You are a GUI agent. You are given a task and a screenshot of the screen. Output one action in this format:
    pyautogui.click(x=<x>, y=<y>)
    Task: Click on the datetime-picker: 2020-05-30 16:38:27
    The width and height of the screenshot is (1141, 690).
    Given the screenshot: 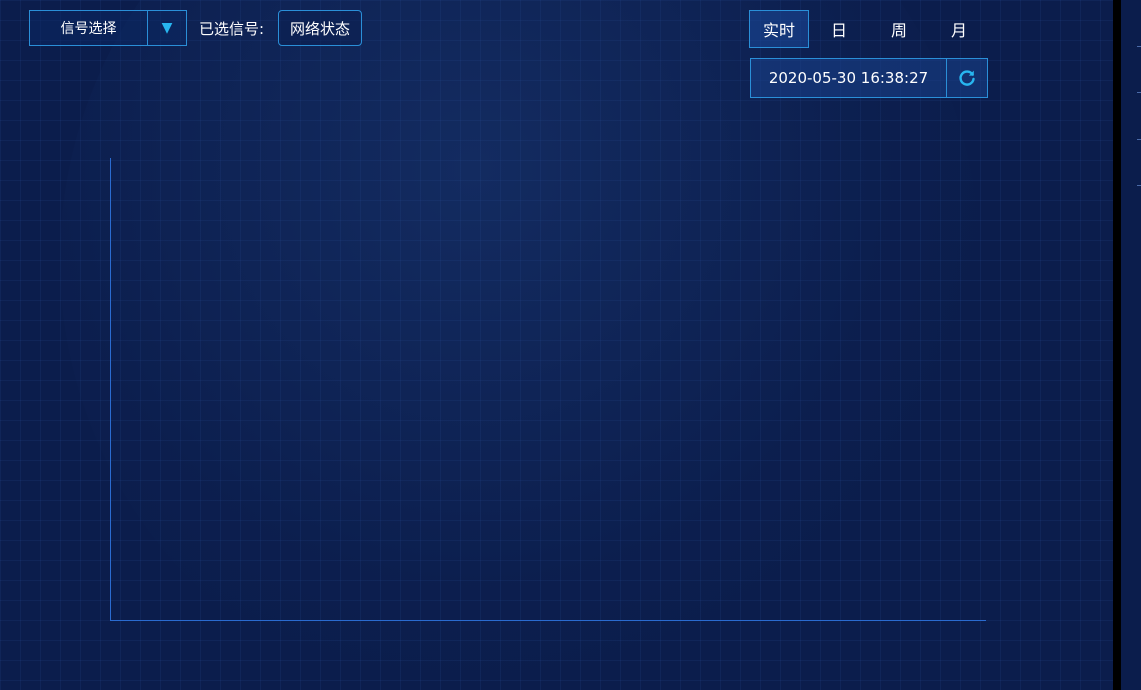 What is the action you would take?
    pyautogui.click(x=869, y=78)
    